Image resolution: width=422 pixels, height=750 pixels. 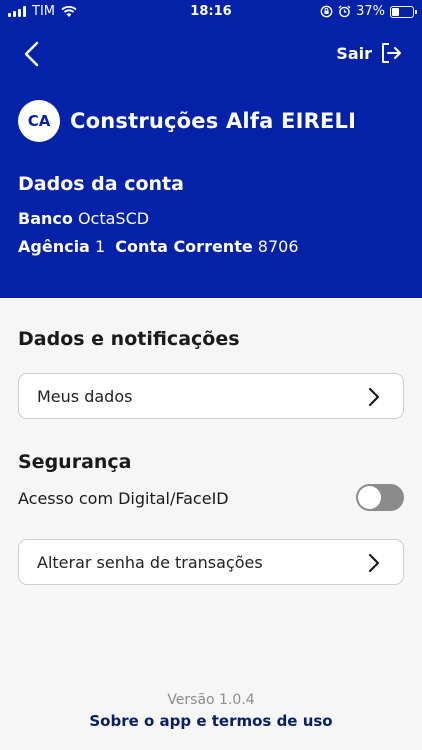 I want to click on orientation-lock-icon, so click(x=326, y=11).